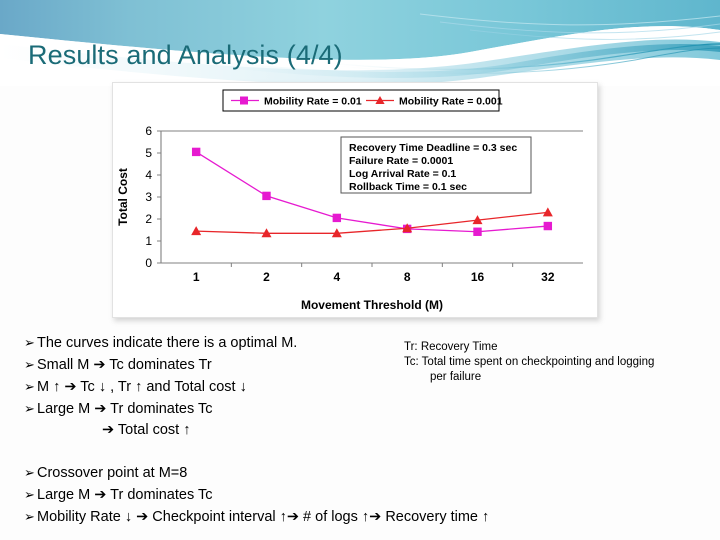 This screenshot has height=540, width=720. I want to click on definition-tc-continuation: per failure, so click(456, 377).